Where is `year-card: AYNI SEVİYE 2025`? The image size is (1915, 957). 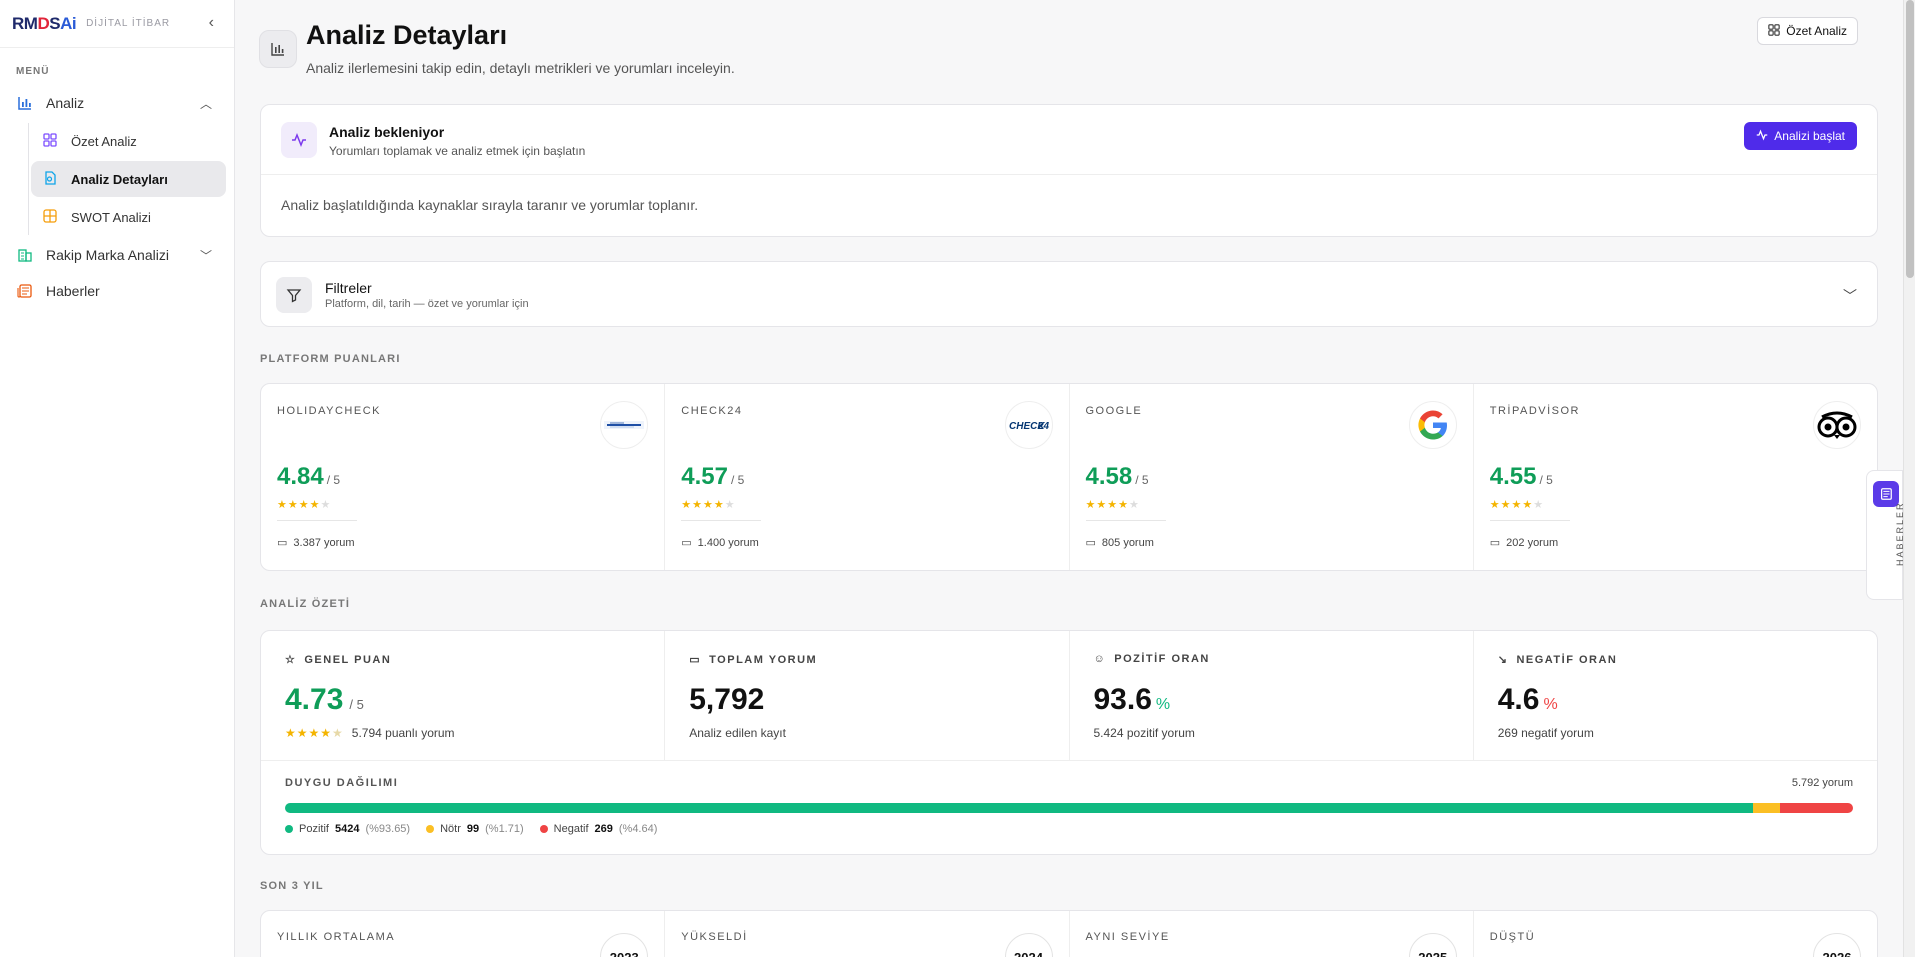 year-card: AYNI SEVİYE 2025 is located at coordinates (1272, 934).